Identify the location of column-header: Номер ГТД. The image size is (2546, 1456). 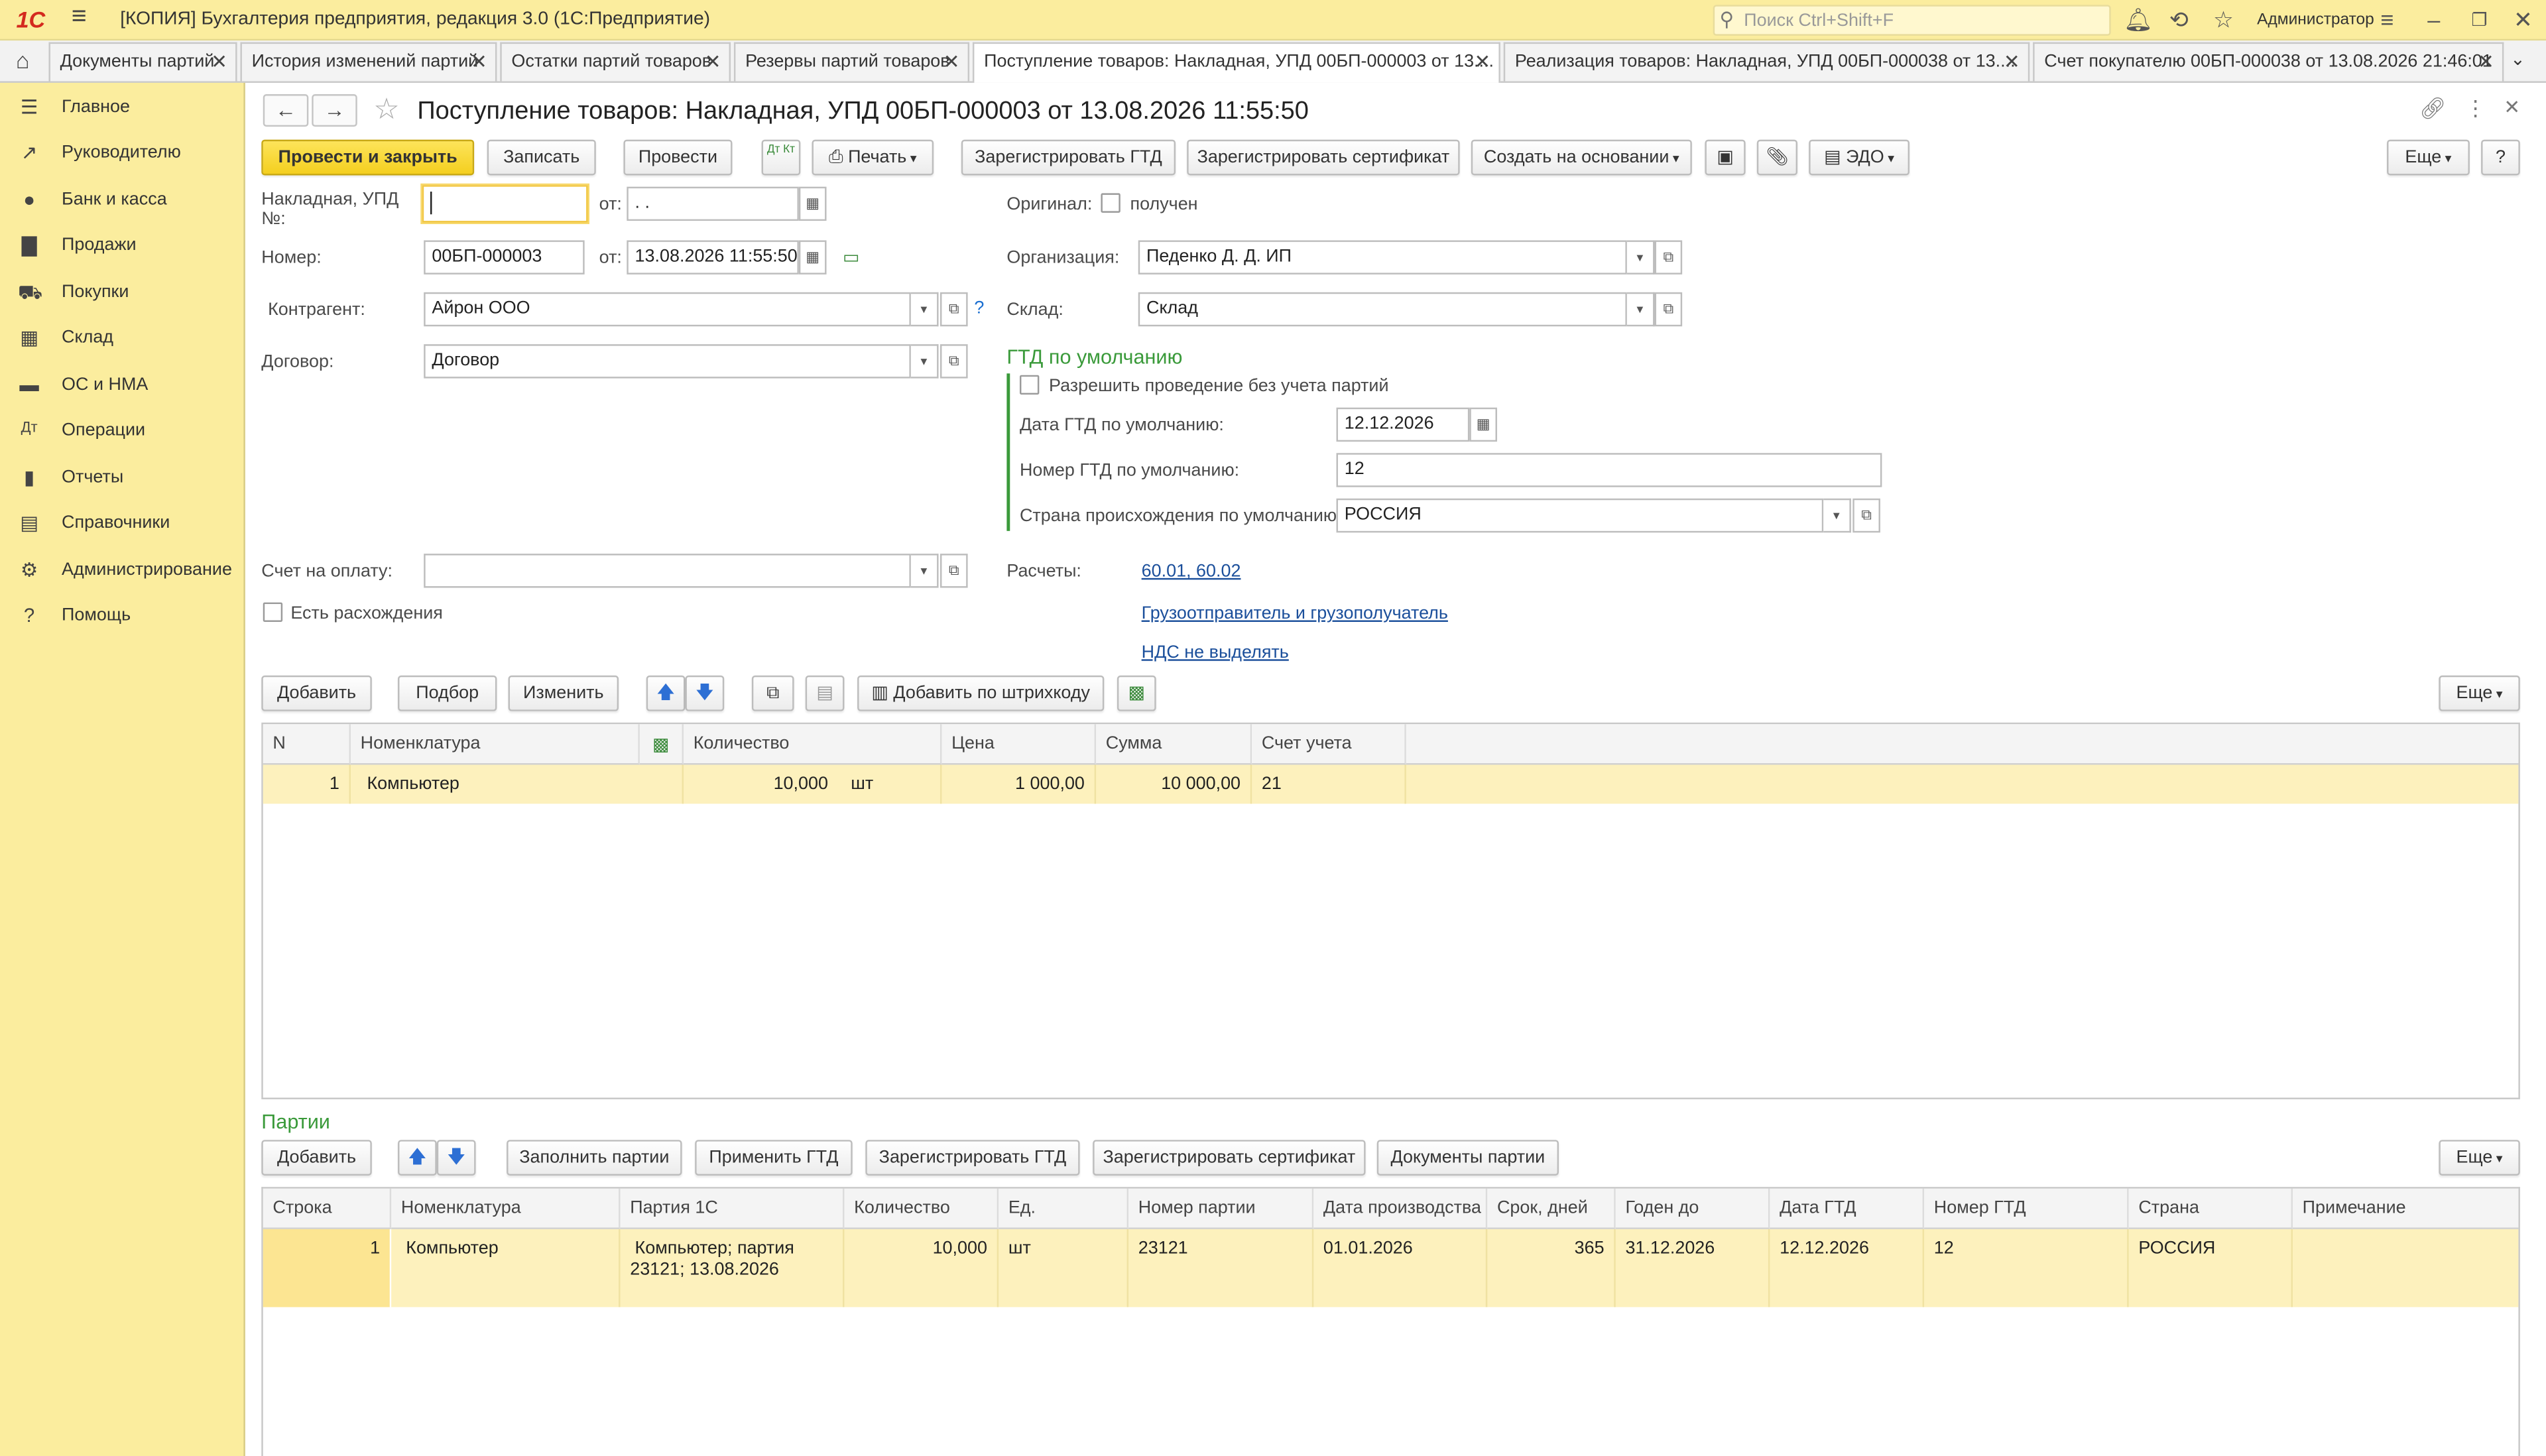
(2026, 1208).